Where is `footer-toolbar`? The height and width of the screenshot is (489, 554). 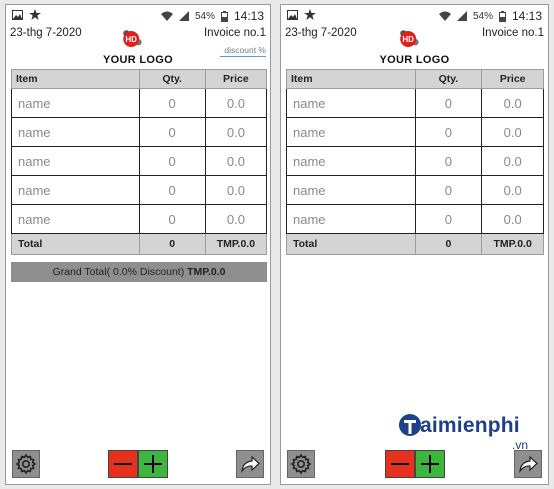
footer-toolbar is located at coordinates (138, 465).